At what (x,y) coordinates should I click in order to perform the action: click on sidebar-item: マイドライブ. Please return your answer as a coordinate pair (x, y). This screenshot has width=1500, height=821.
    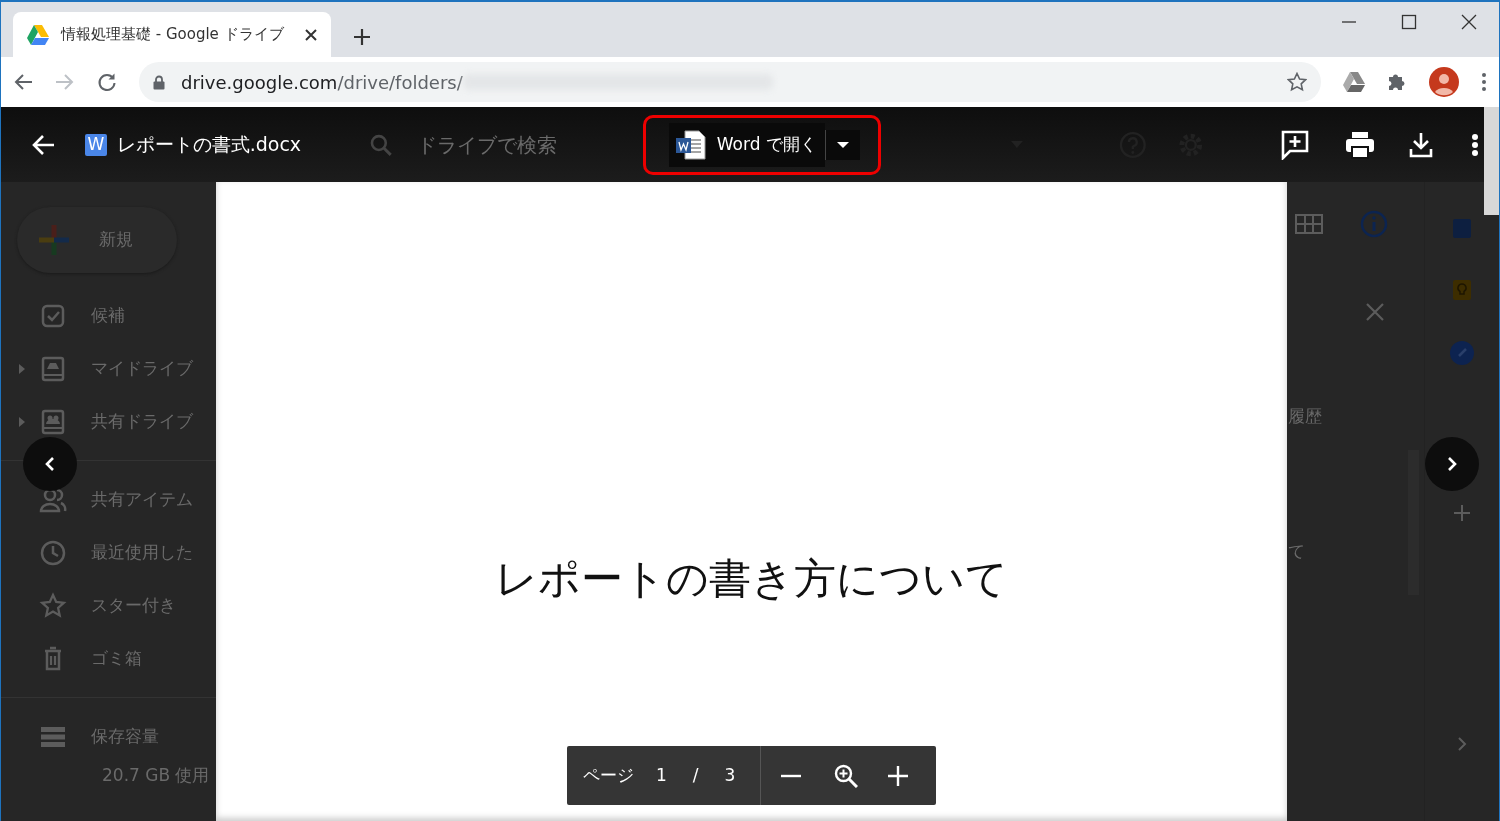
    Looking at the image, I should click on (142, 368).